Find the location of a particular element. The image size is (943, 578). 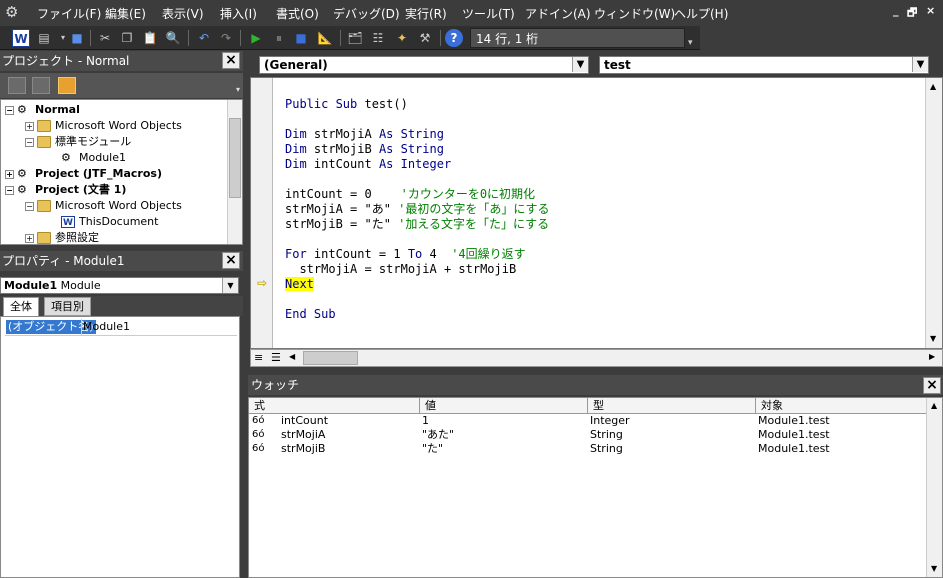

find-icon: 🔍 is located at coordinates (173, 38).